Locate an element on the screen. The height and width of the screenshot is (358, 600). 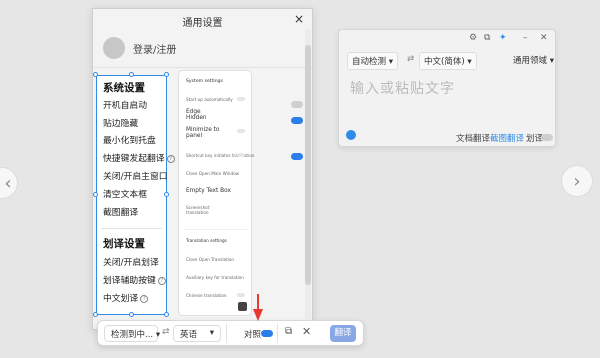
preview-line: translation is located at coordinates (197, 212).